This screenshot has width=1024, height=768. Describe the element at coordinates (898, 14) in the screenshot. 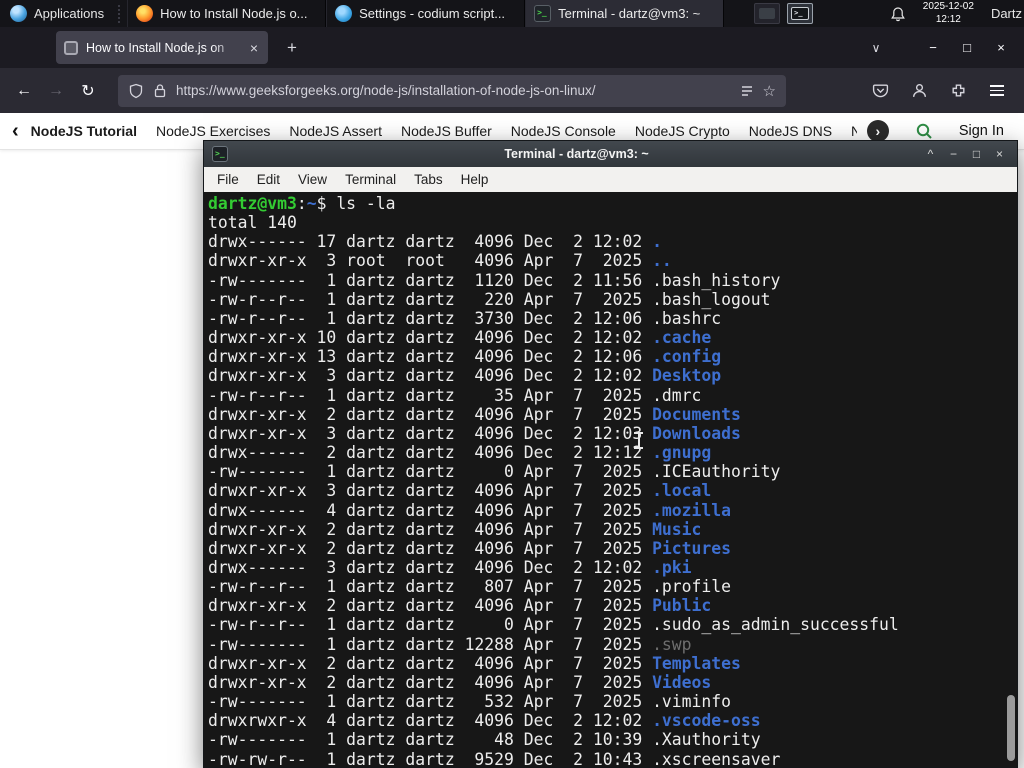

I see `notification-bell-icon` at that location.